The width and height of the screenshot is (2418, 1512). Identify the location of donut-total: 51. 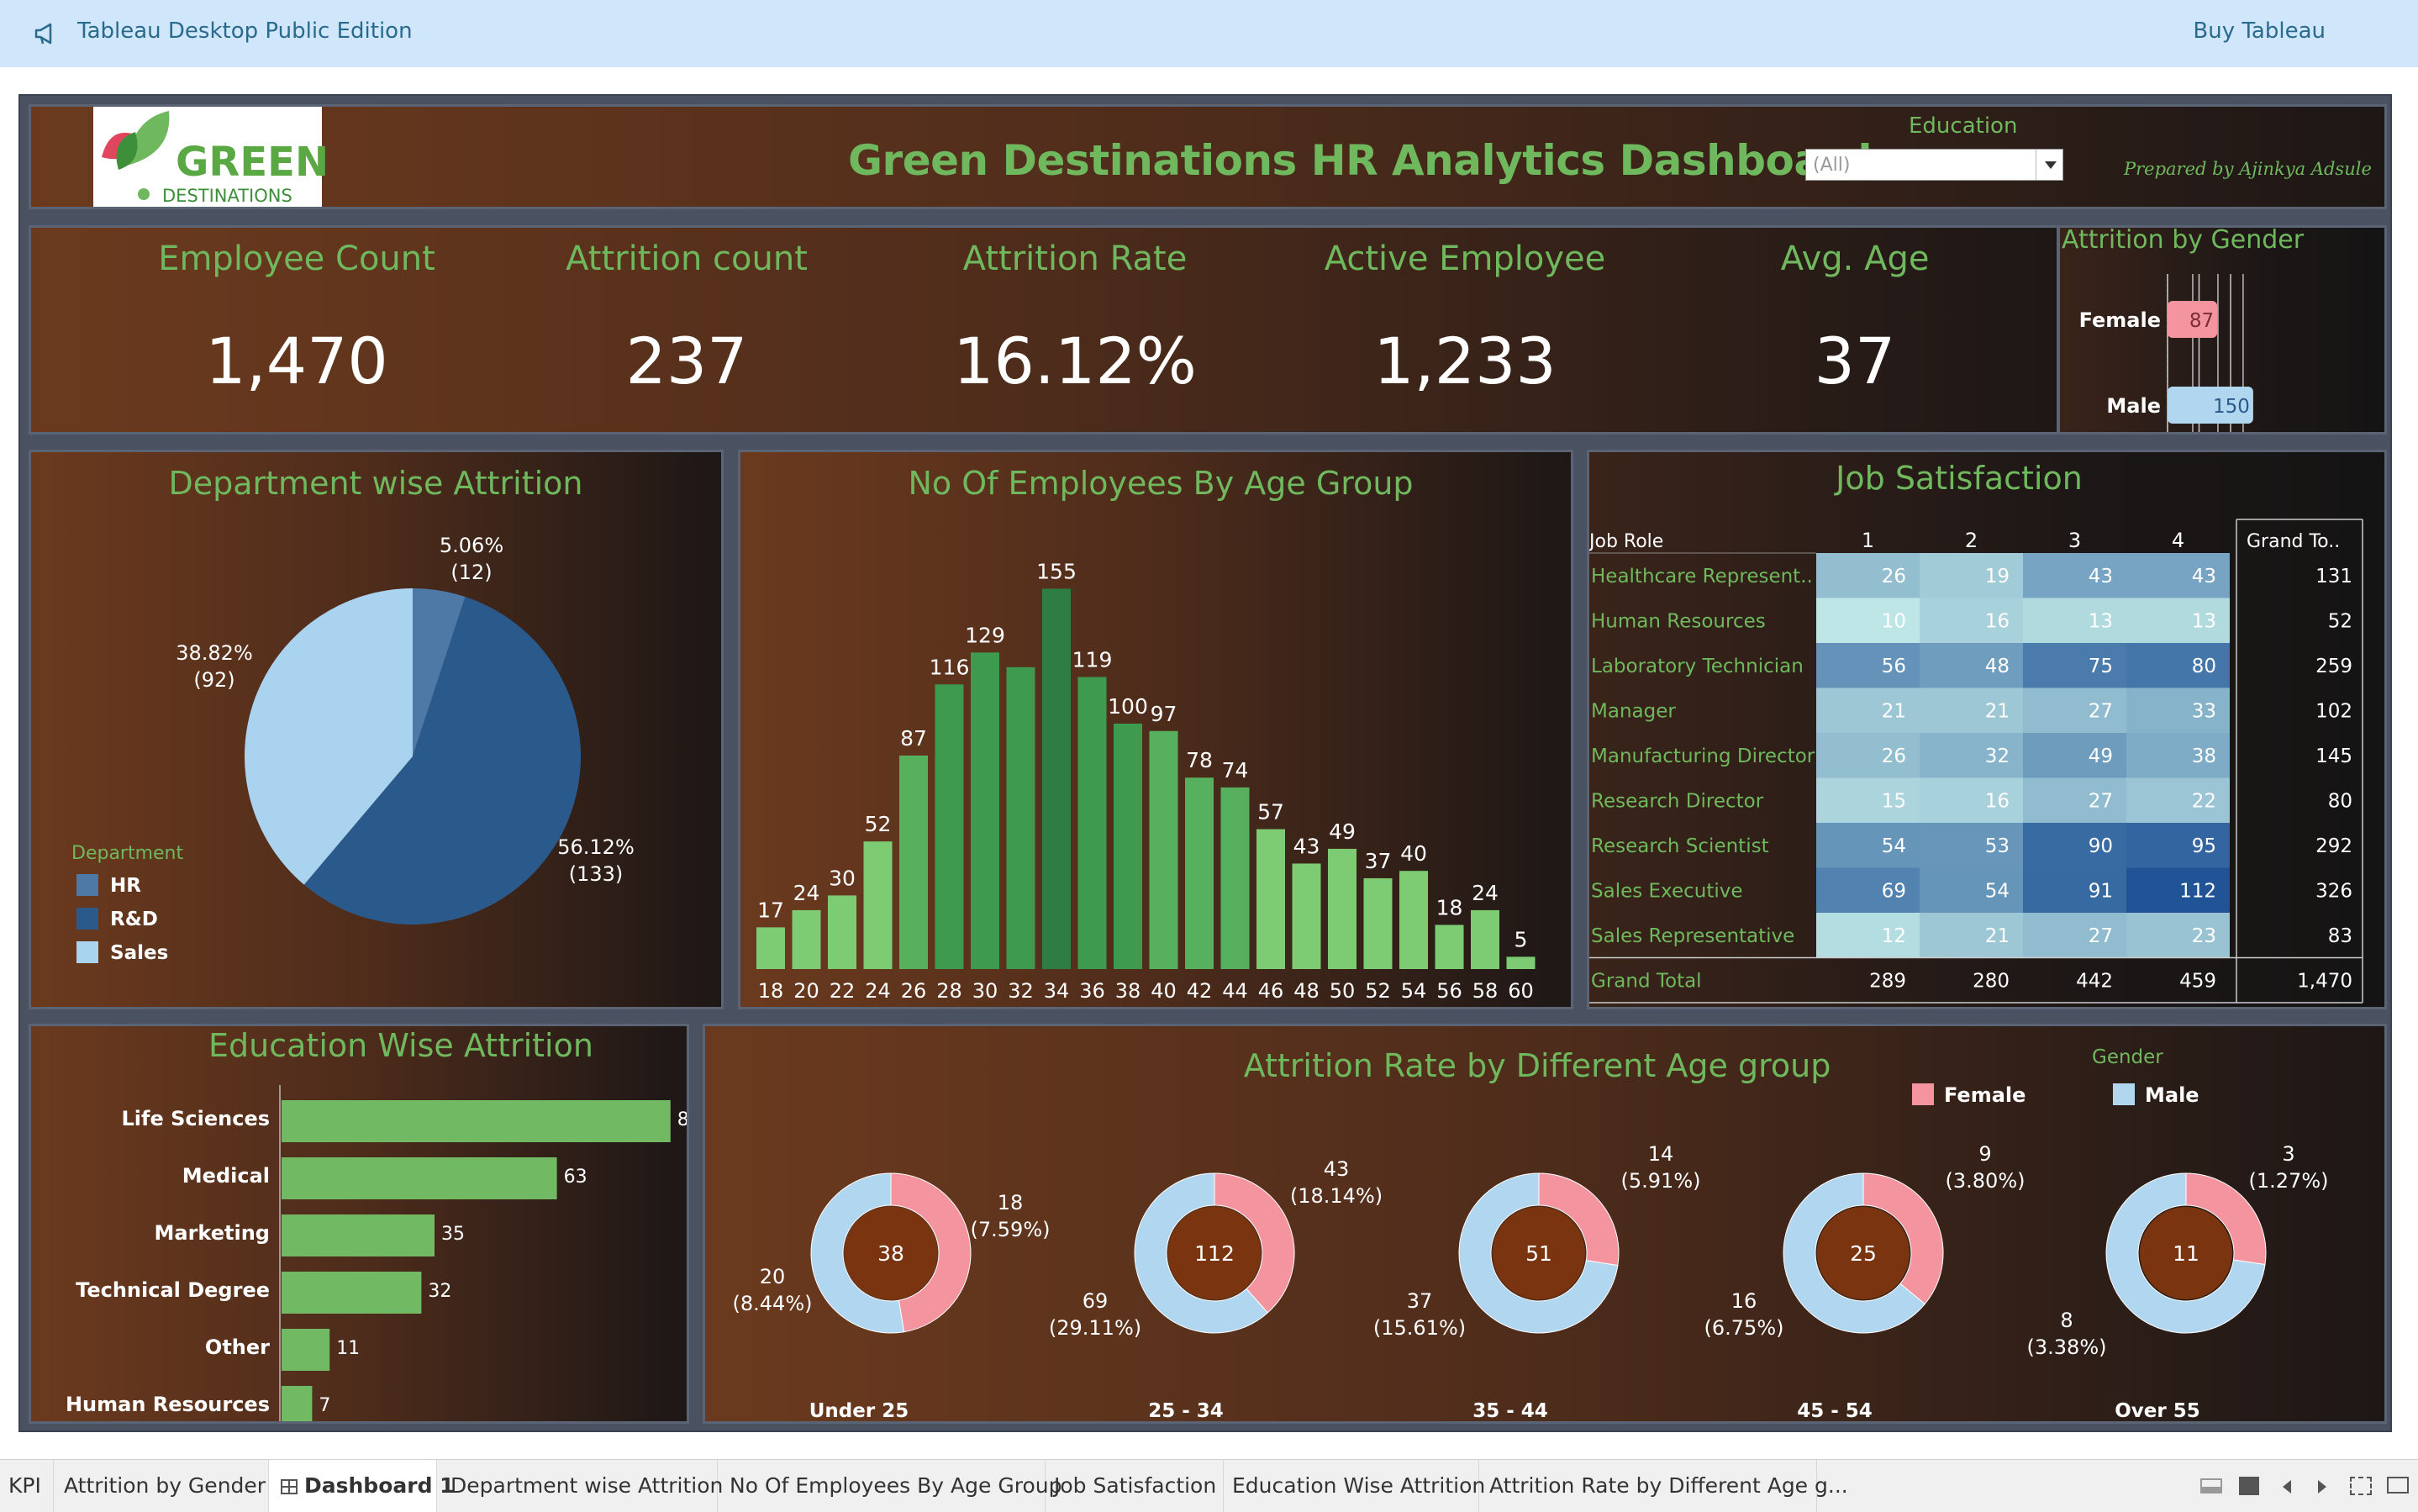
(1538, 1253).